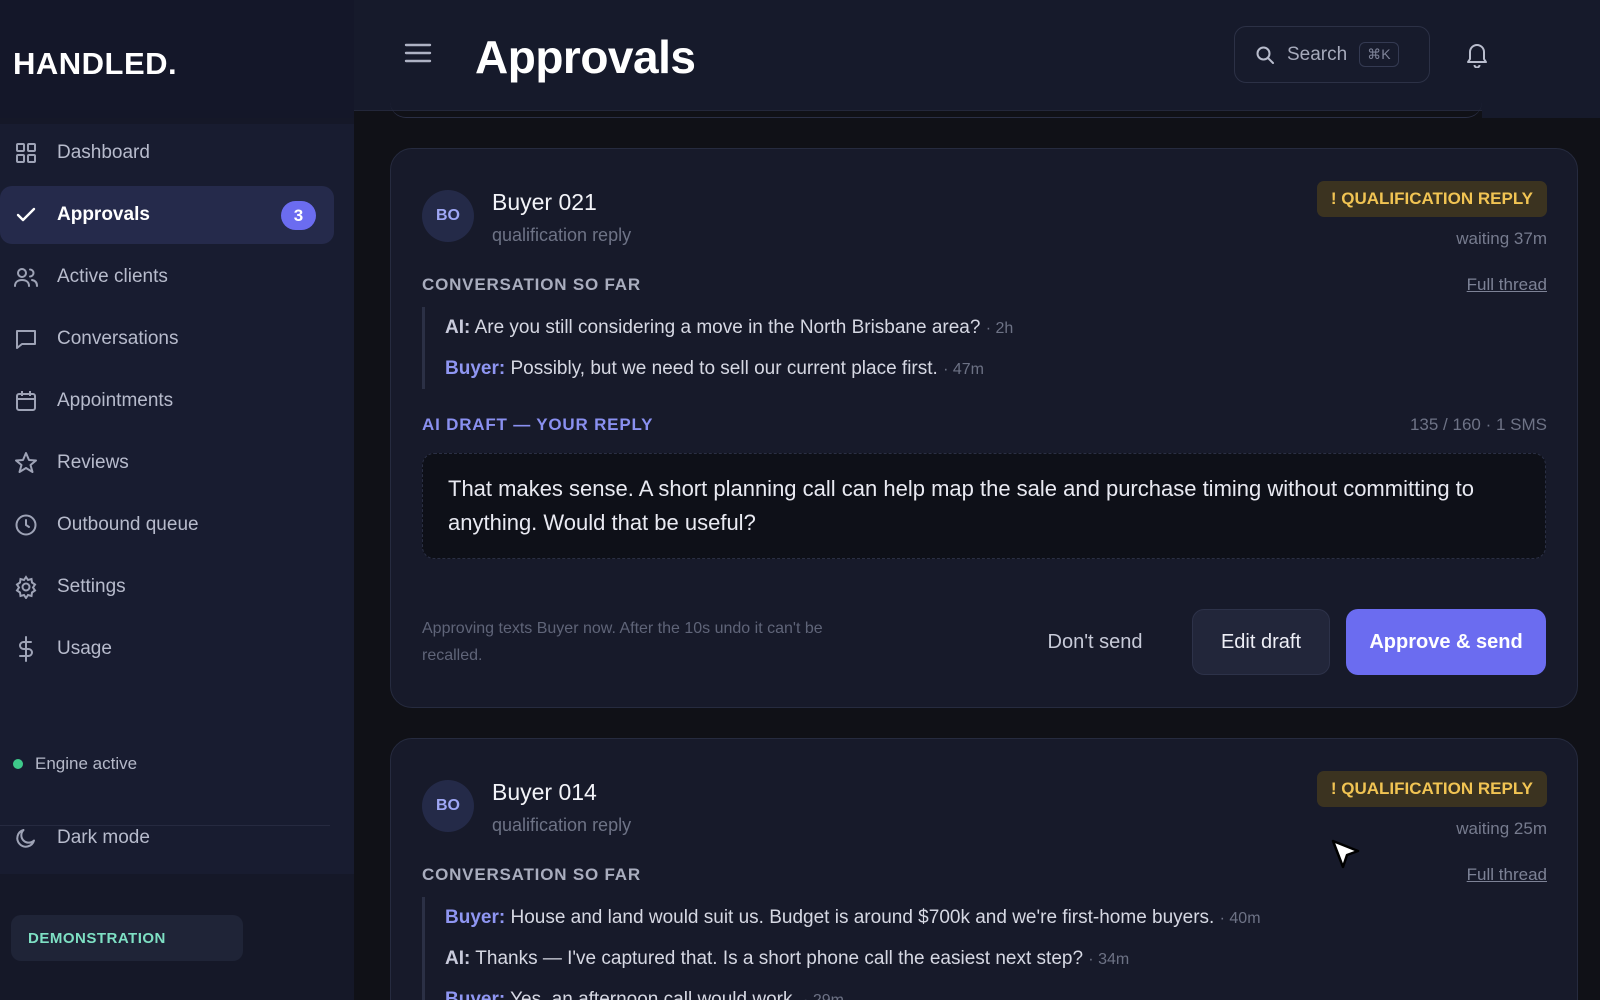 The width and height of the screenshot is (1600, 1000). I want to click on sidebar-item-label: Outbound queue, so click(128, 524).